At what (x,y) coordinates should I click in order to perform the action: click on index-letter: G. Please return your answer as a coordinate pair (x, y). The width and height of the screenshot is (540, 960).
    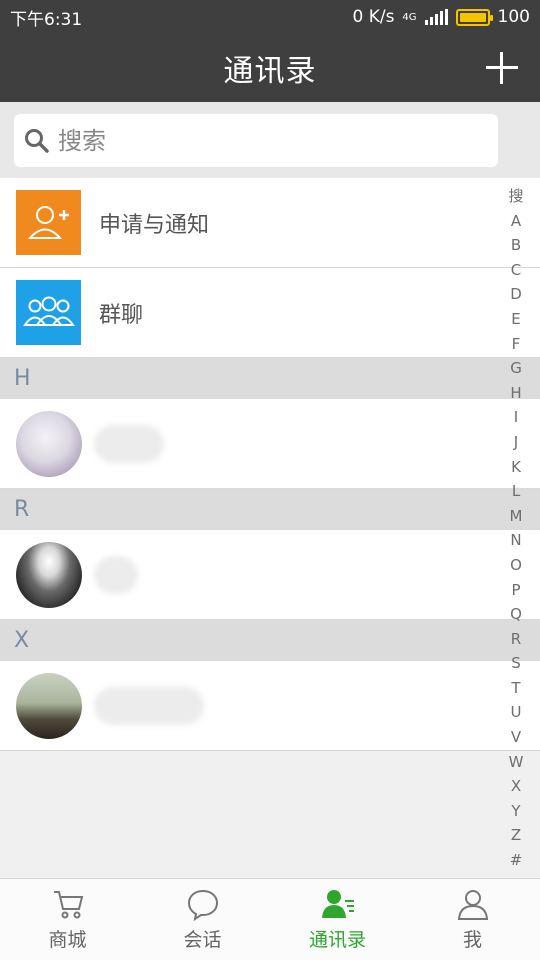
    Looking at the image, I should click on (516, 368).